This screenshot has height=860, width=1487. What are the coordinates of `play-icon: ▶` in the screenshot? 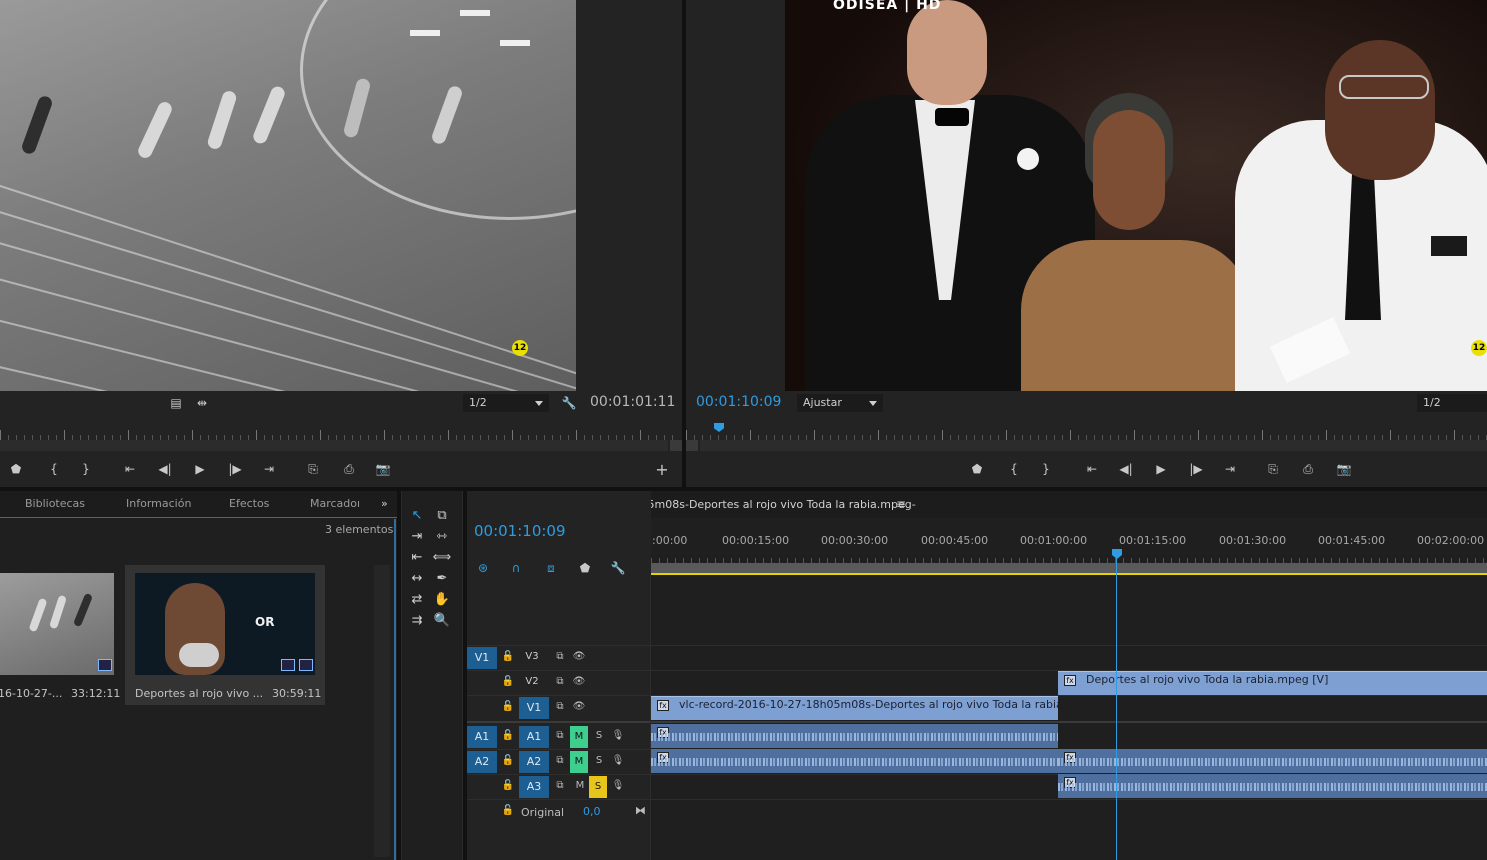 It's located at (200, 469).